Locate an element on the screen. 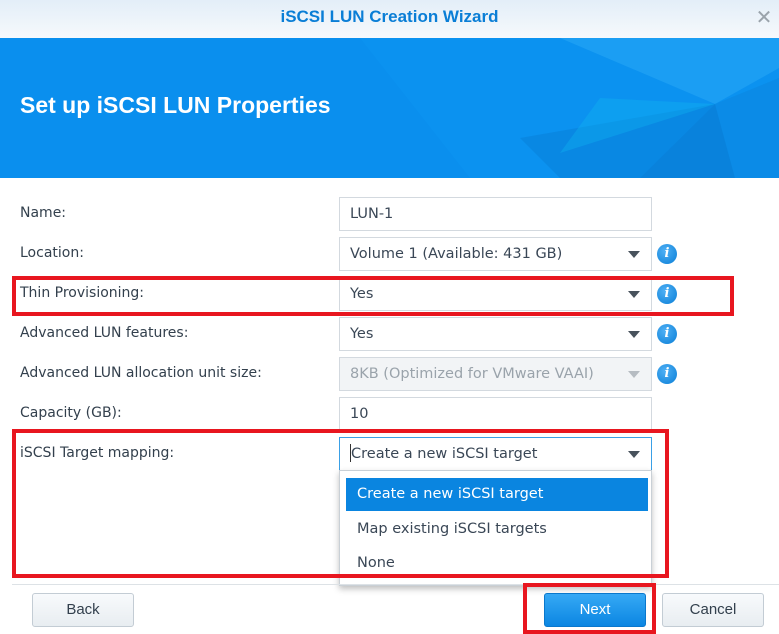  dropdown-option: None is located at coordinates (497, 563).